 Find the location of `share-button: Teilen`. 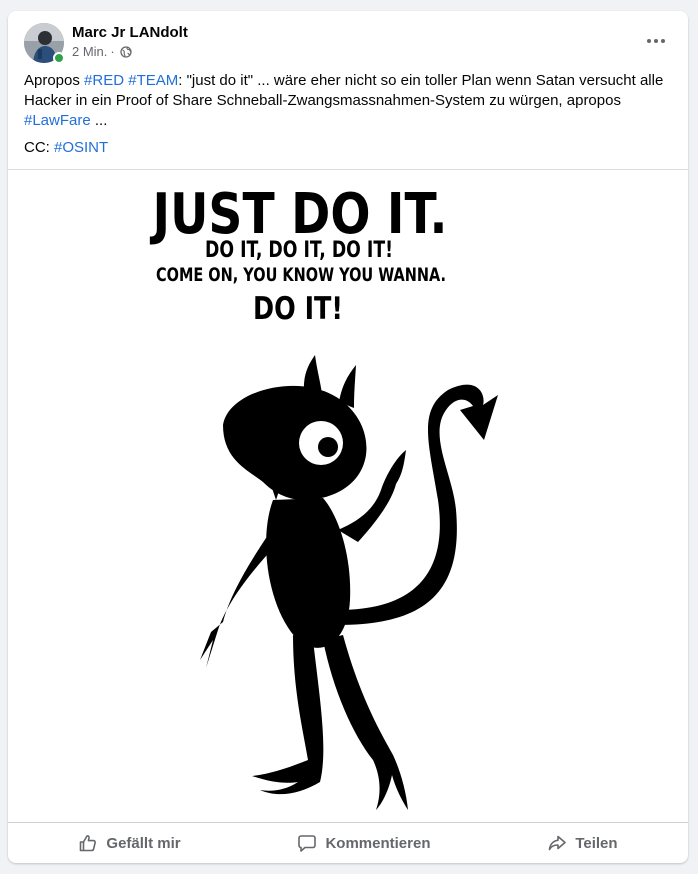

share-button: Teilen is located at coordinates (582, 843).